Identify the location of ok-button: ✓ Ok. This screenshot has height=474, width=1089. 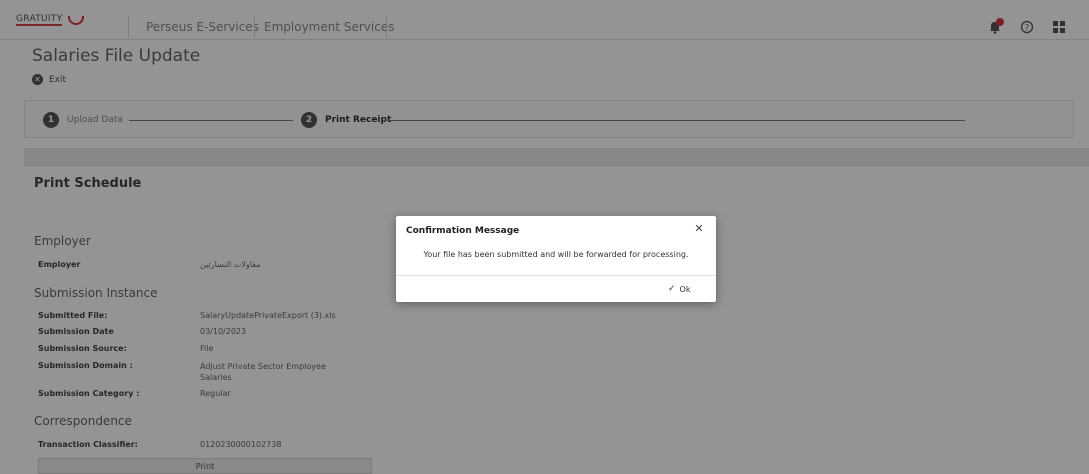
(679, 289).